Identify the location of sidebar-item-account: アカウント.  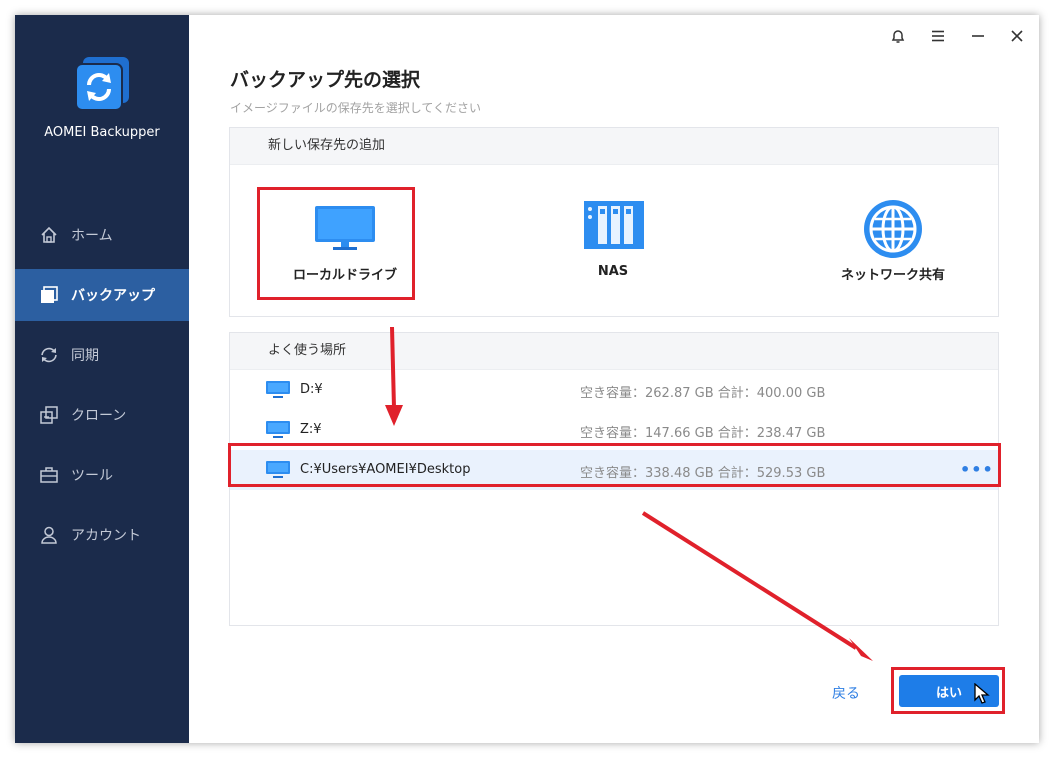
(102, 535).